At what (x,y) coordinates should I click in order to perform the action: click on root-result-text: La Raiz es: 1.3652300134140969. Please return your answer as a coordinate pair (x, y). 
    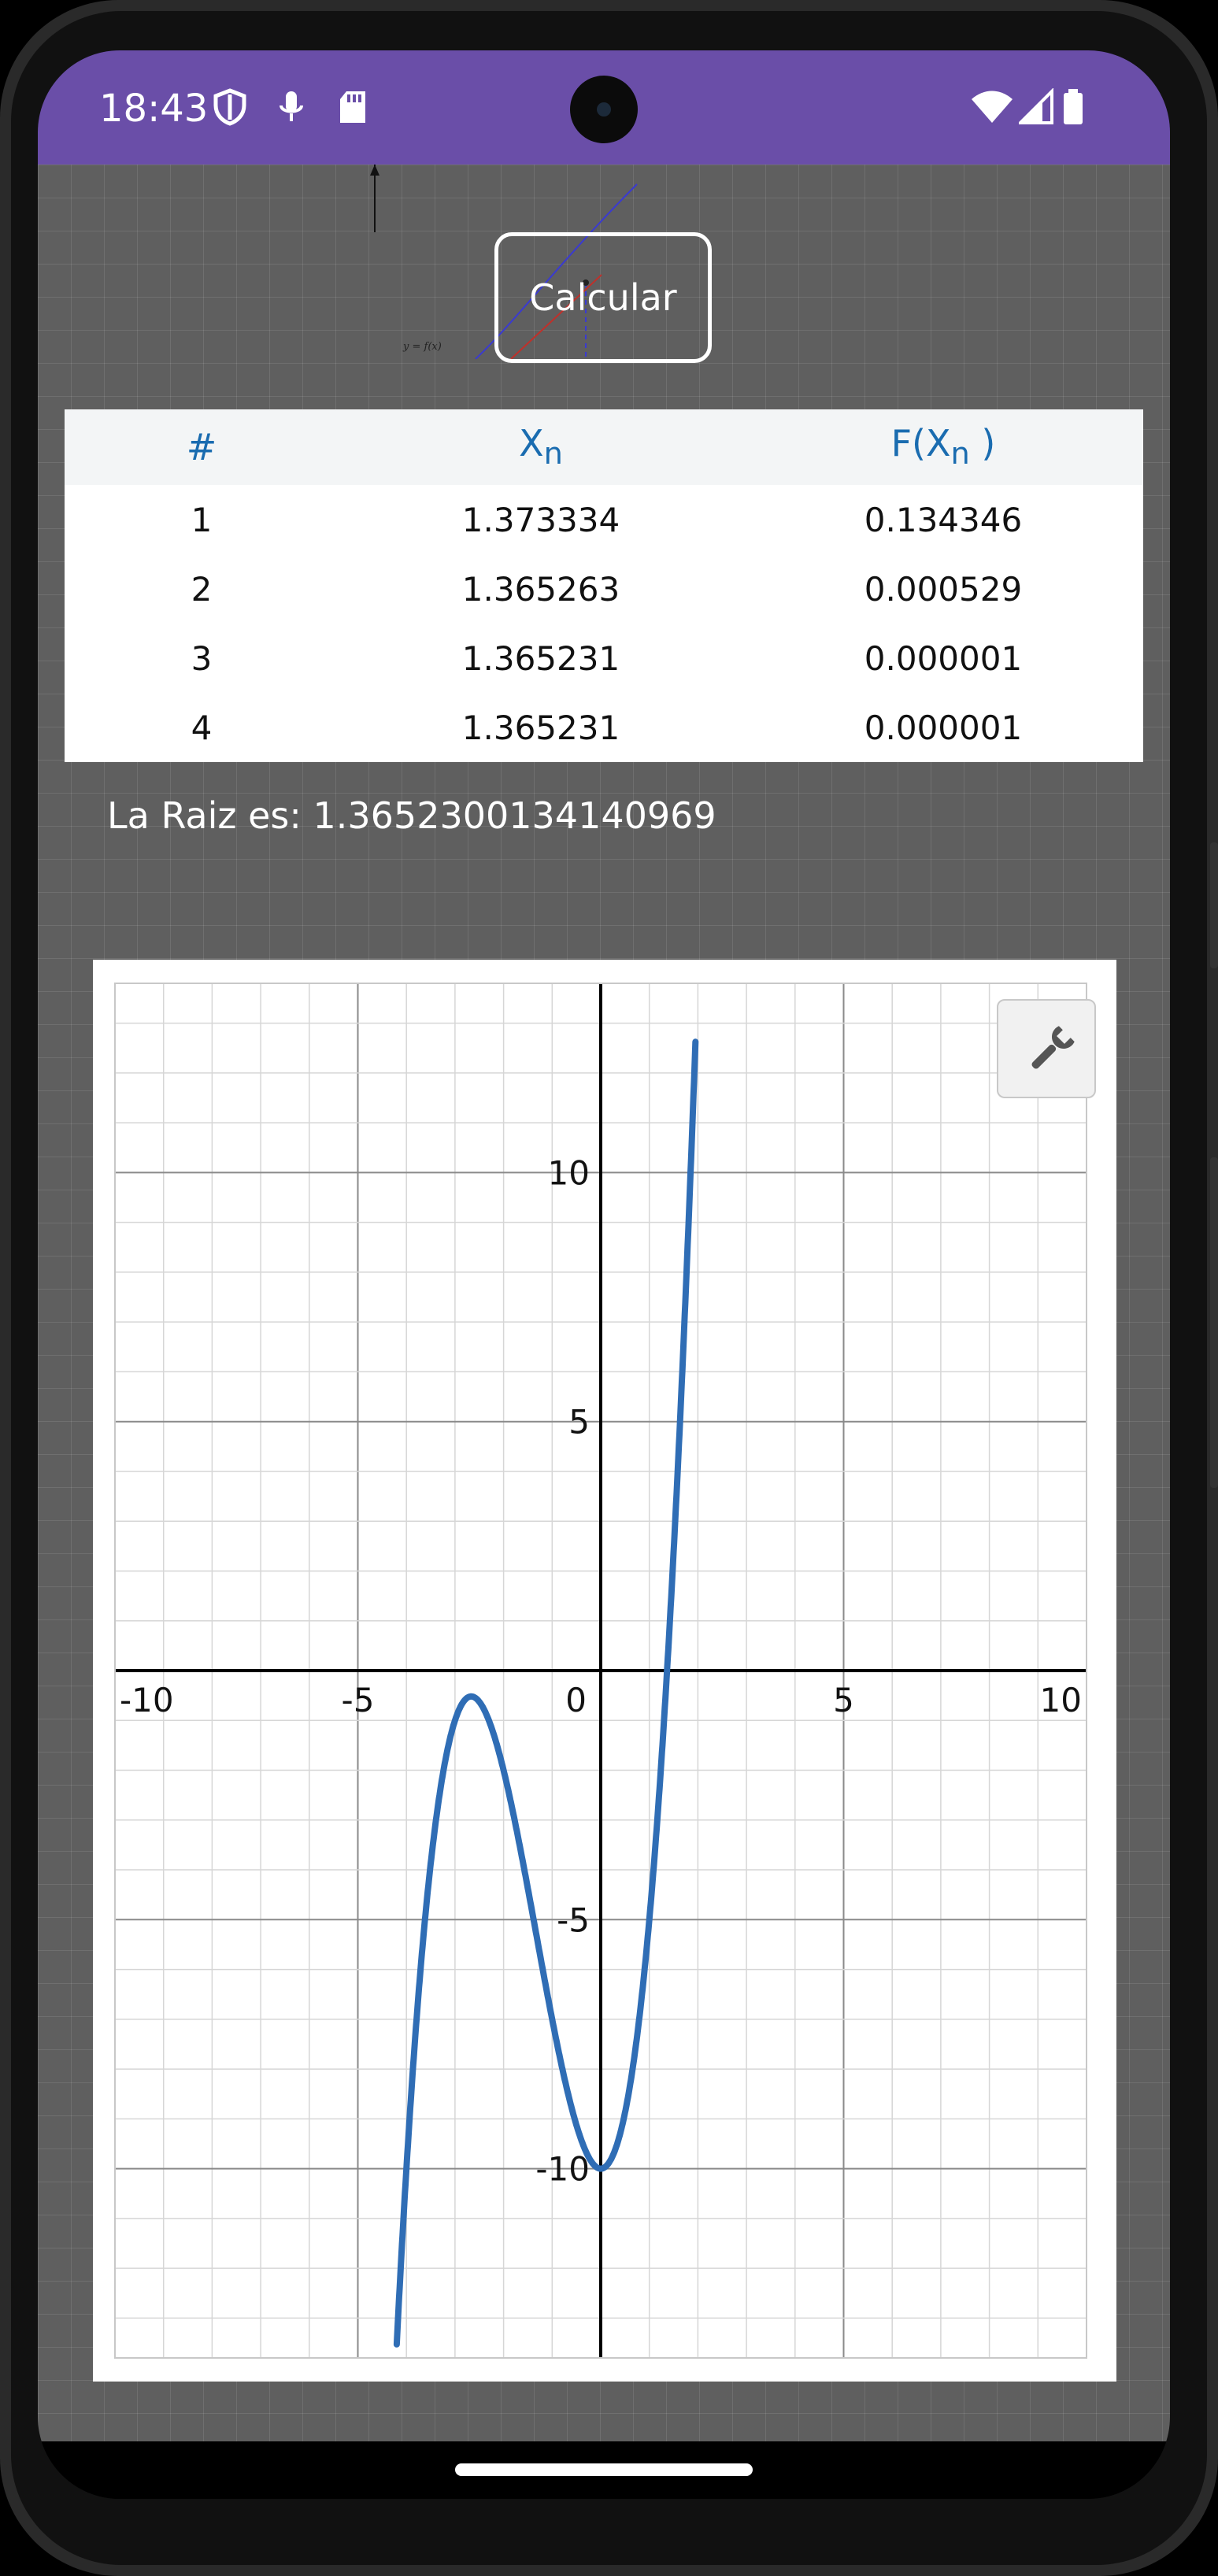
    Looking at the image, I should click on (412, 815).